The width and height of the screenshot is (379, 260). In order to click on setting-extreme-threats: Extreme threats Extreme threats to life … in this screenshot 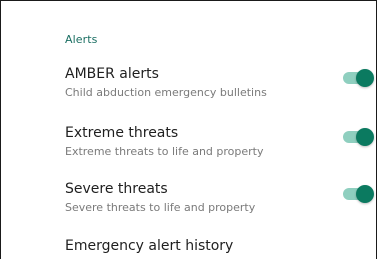, I will do `click(215, 142)`.